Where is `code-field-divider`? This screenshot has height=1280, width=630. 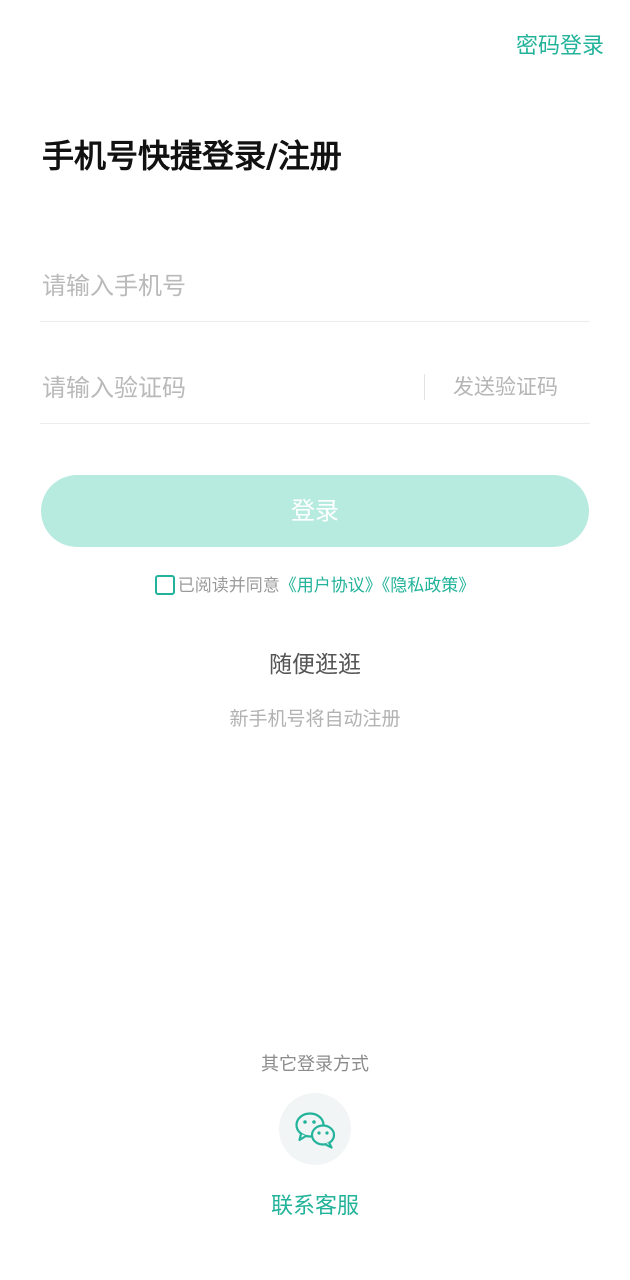 code-field-divider is located at coordinates (424, 387).